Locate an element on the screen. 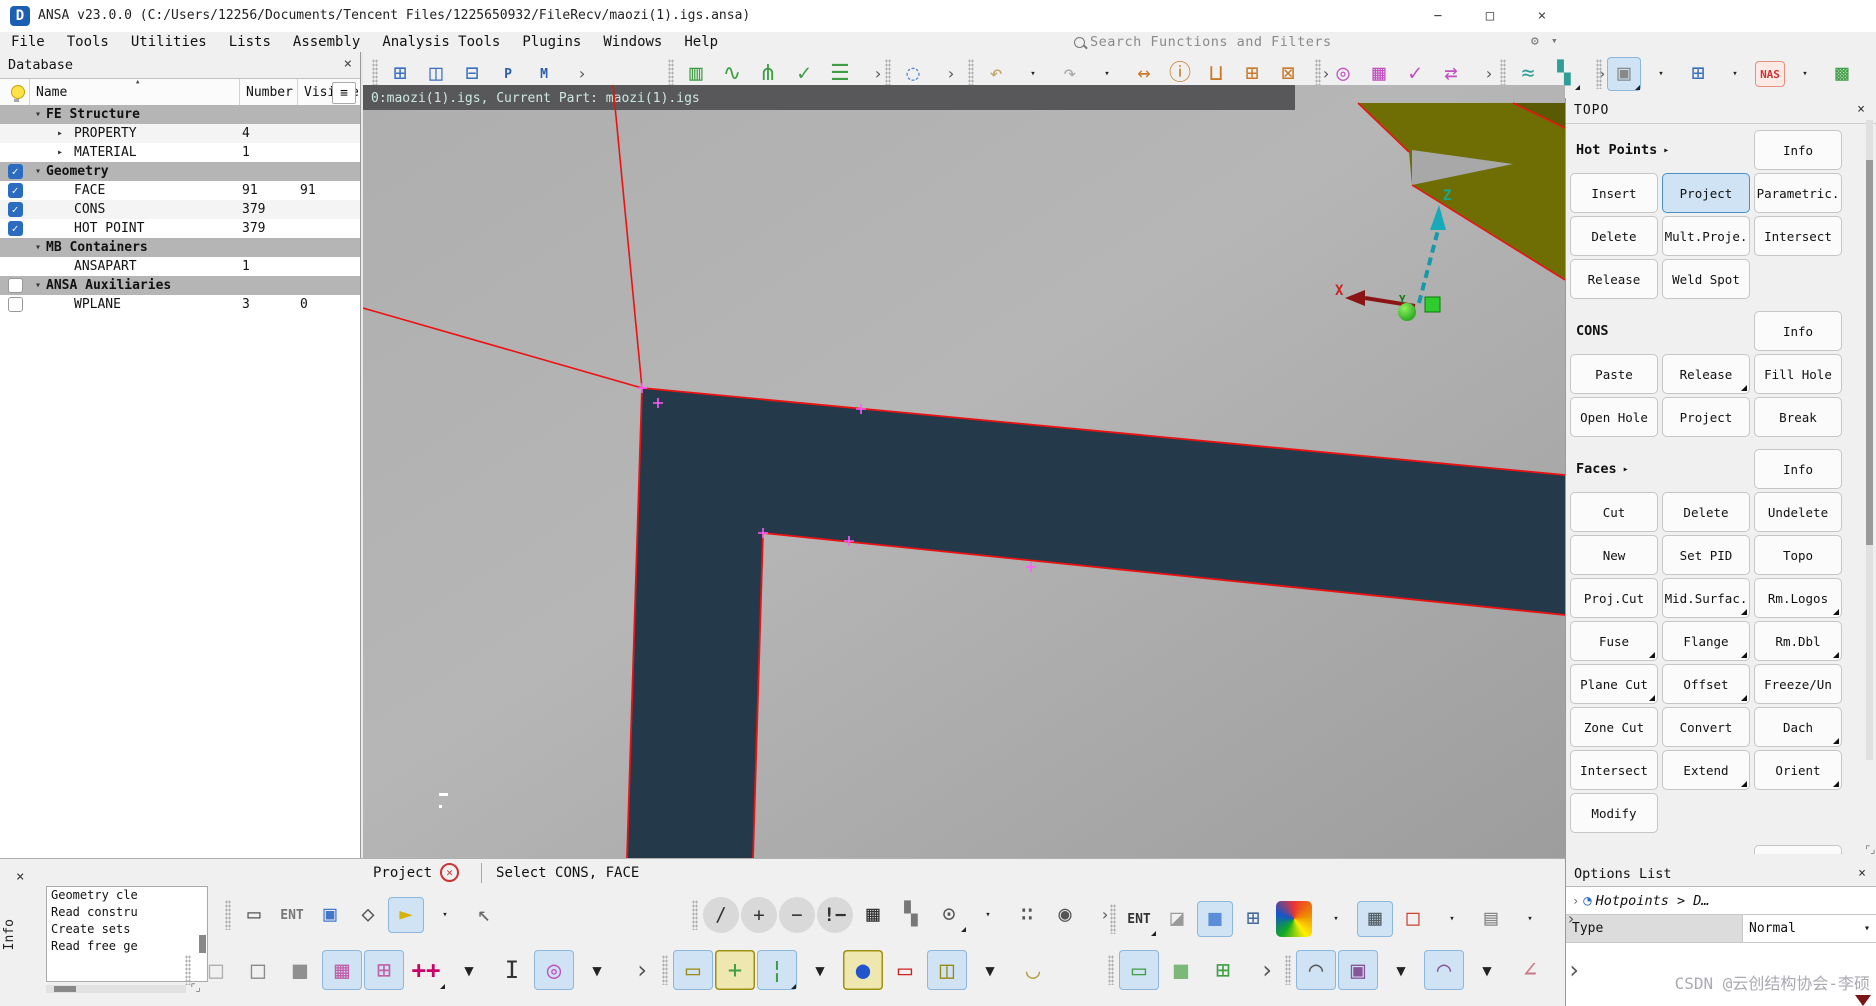 This screenshot has width=1876, height=1006. geometry-wire-icon: ▦ is located at coordinates (342, 970).